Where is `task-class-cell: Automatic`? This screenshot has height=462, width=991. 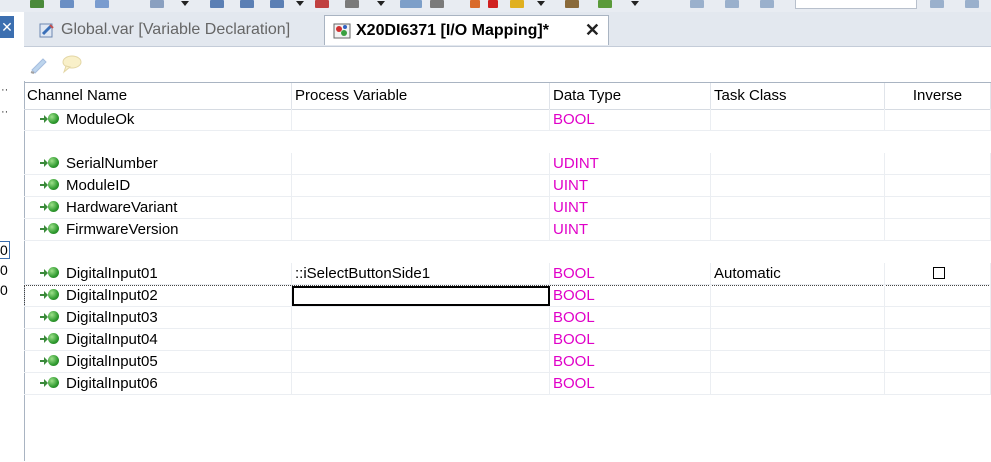 task-class-cell: Automatic is located at coordinates (798, 274).